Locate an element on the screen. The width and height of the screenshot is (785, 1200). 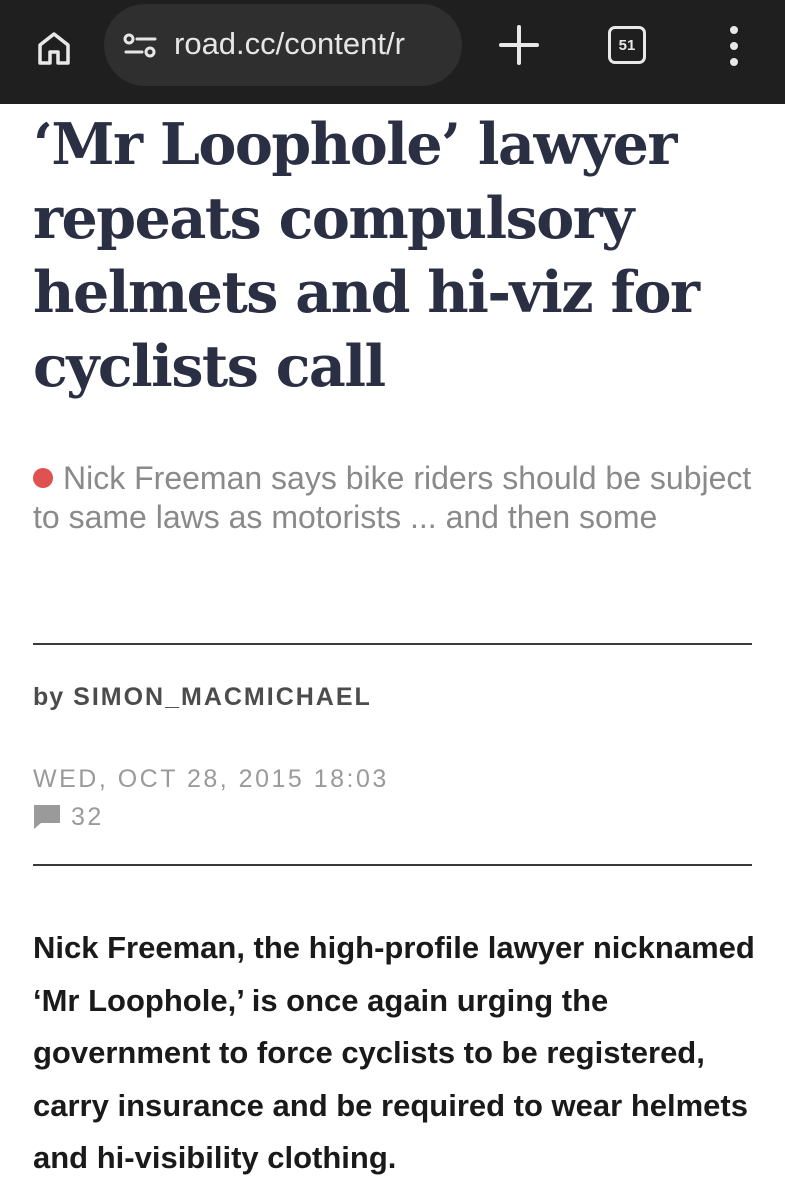
byline: by SIMON_MACMICHAEL is located at coordinates (202, 697).